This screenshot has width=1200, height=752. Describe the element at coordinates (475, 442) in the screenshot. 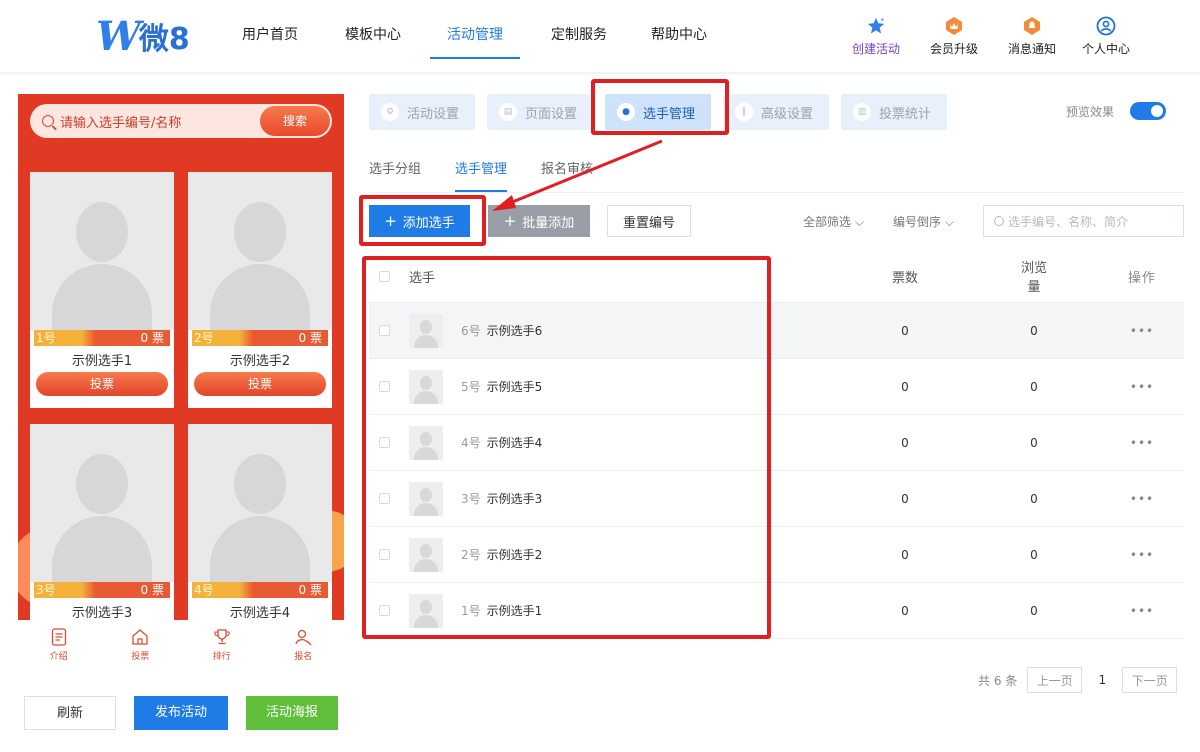

I see `player-cell: 4号 示例选手4` at that location.